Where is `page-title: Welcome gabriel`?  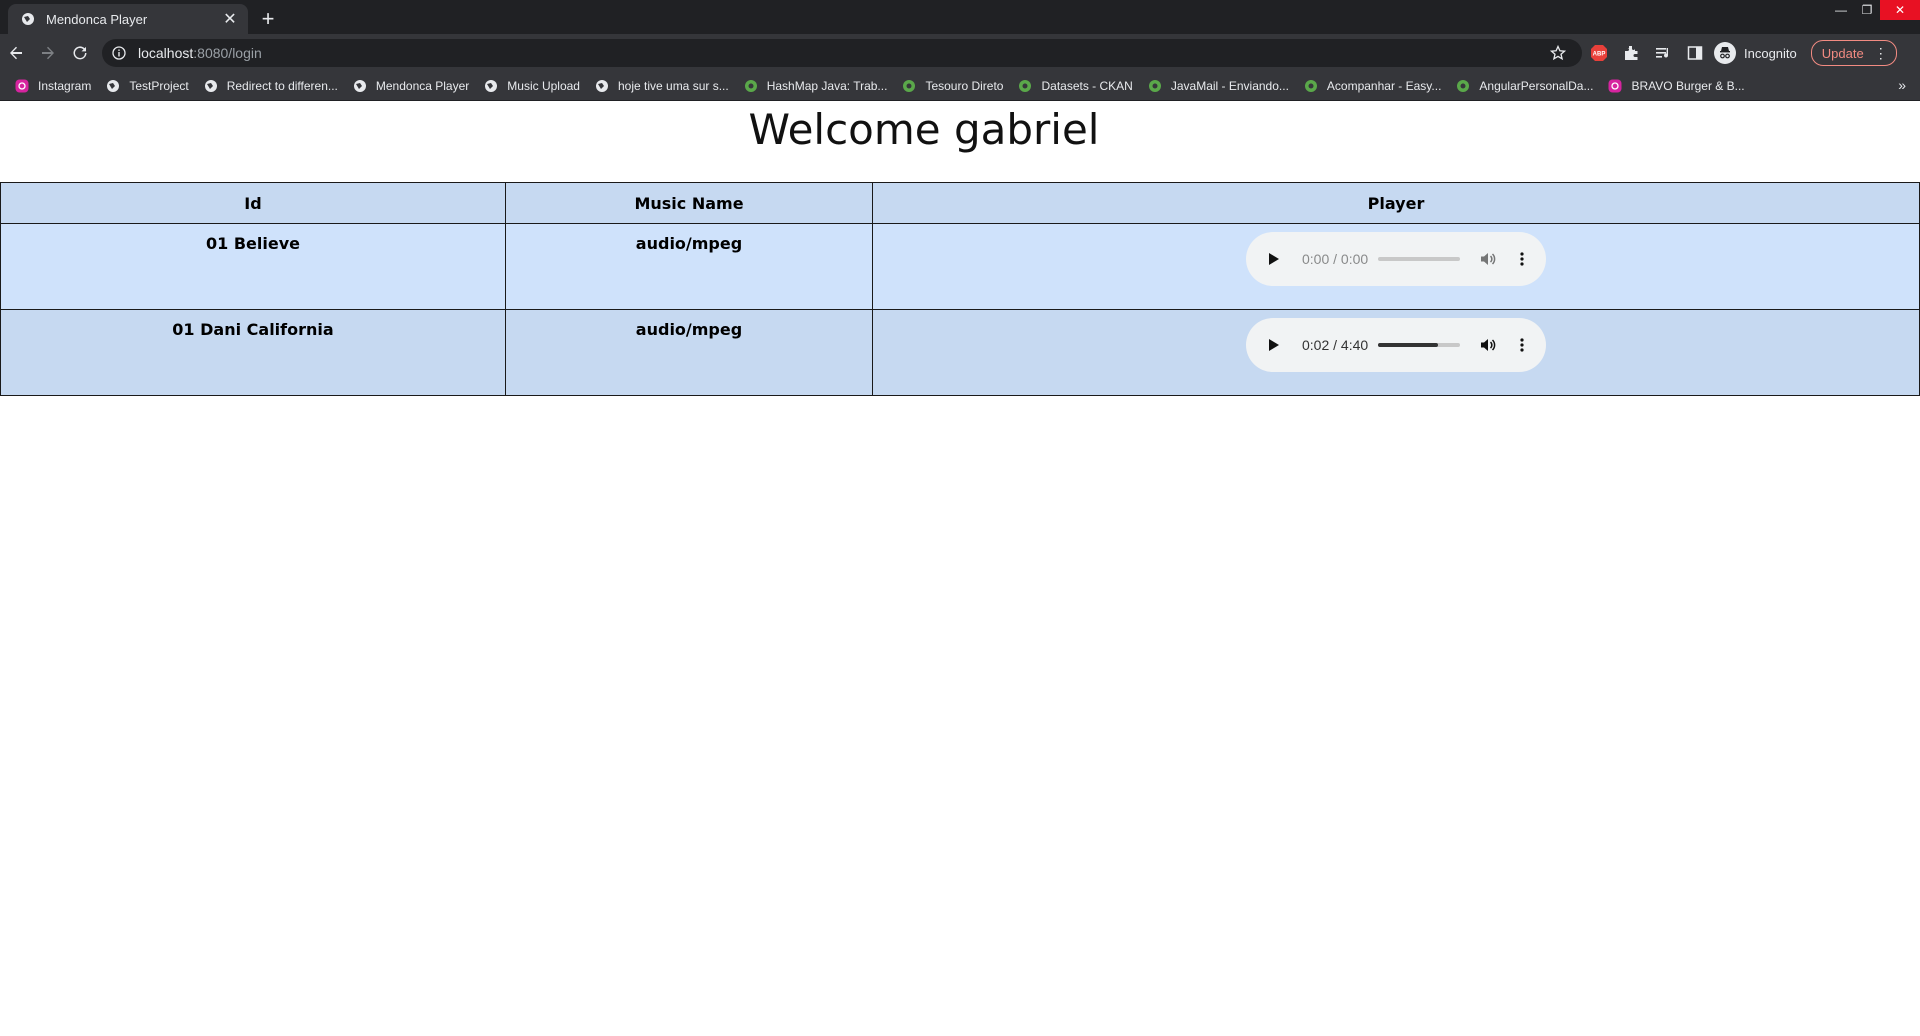
page-title: Welcome gabriel is located at coordinates (924, 129).